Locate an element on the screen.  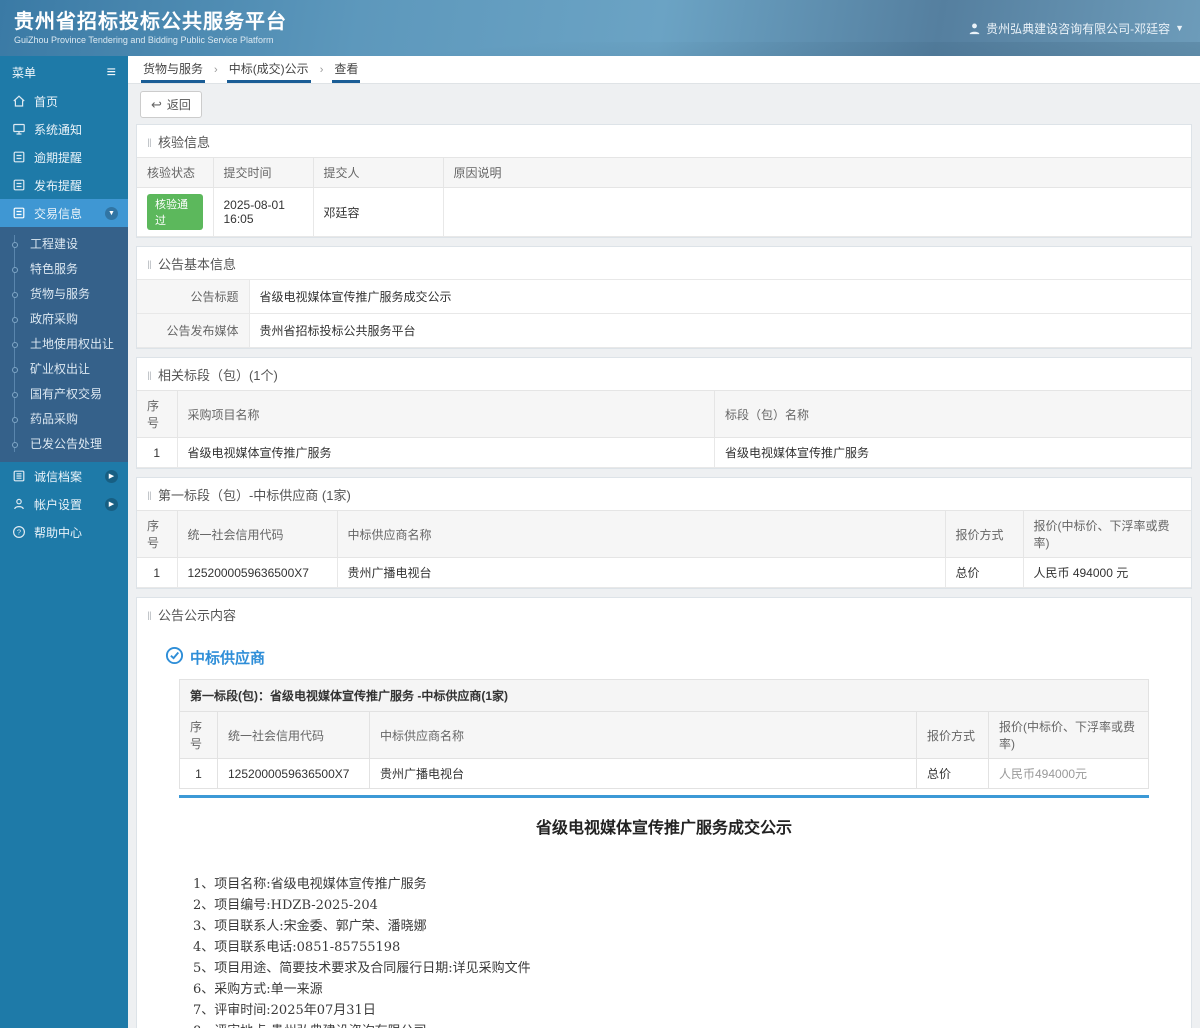
back-icon: ↩ is located at coordinates (156, 104).